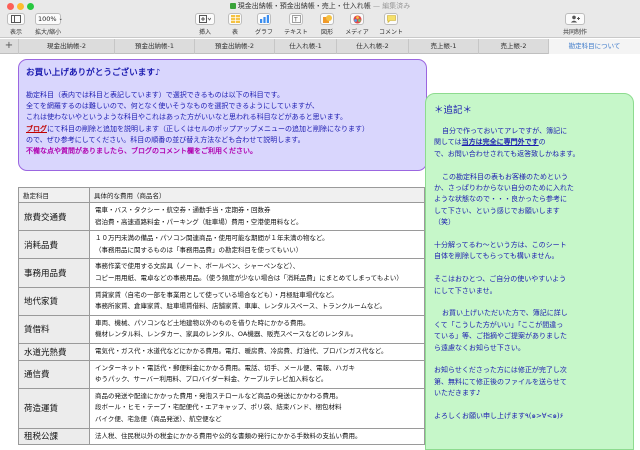 This screenshot has height=450, width=640. Describe the element at coordinates (66, 46) in the screenshot. I see `tab-cash-book-2: 現金出納帳-2` at that location.